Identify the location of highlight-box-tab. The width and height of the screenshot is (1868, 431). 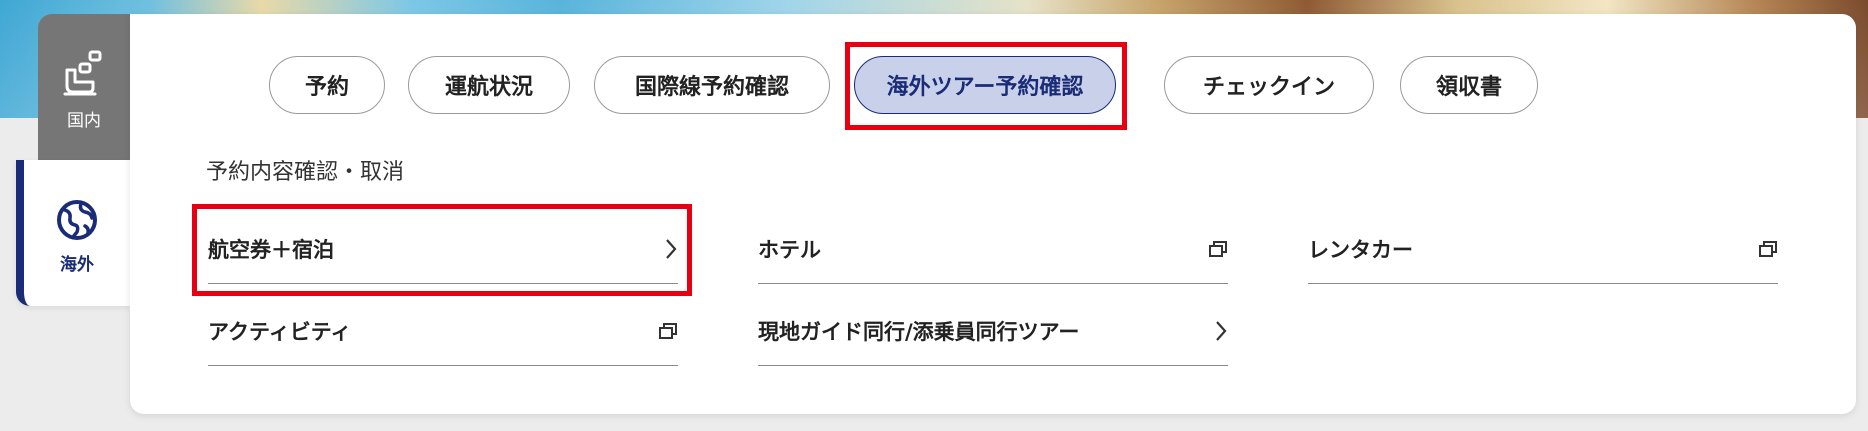
(986, 86).